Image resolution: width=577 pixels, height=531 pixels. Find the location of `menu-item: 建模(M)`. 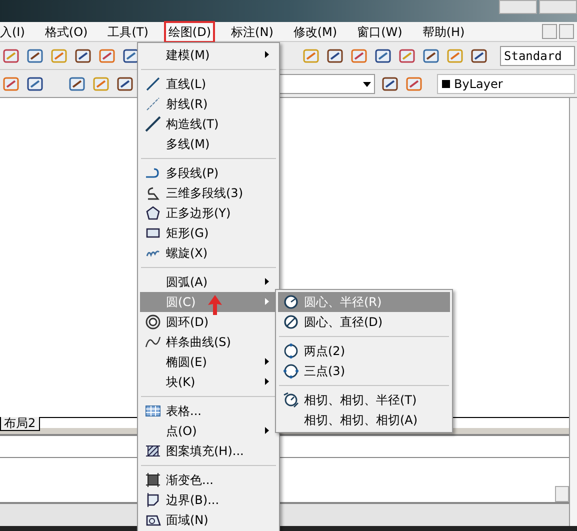

menu-item: 建模(M) is located at coordinates (208, 55).